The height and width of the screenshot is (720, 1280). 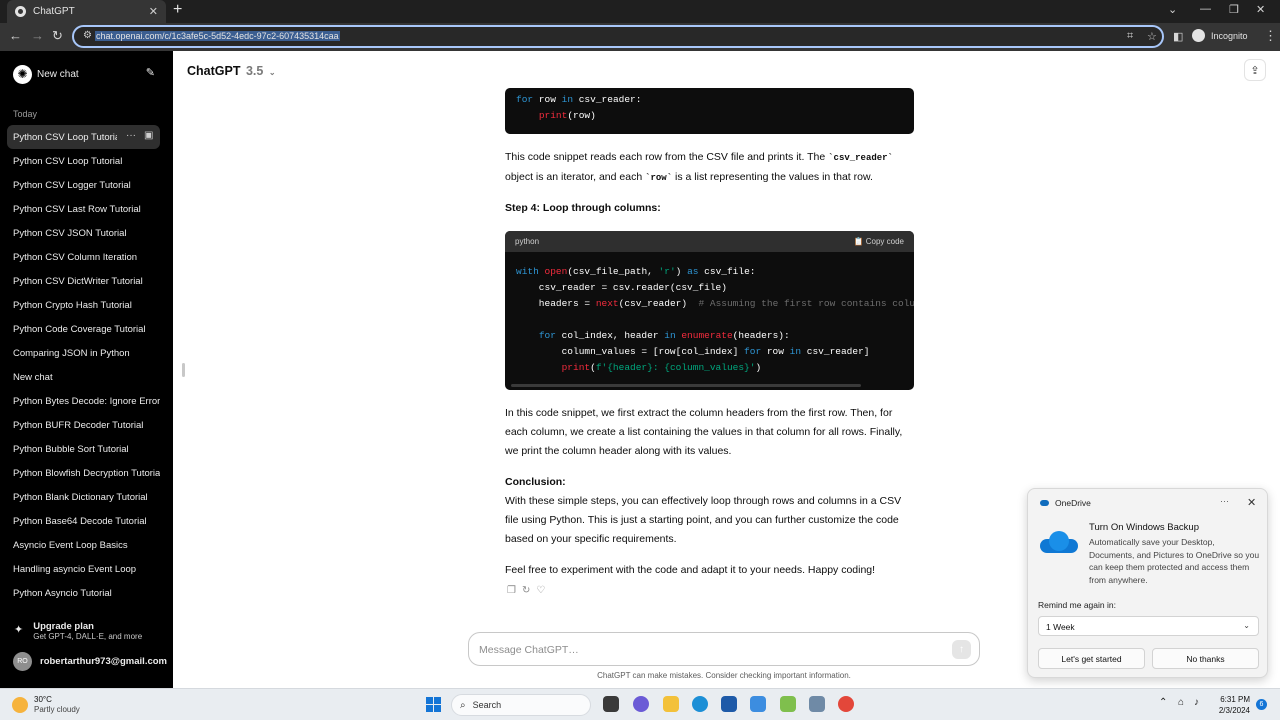 I want to click on history-item: Python Blank Dictionary Tutorial, so click(x=83, y=497).